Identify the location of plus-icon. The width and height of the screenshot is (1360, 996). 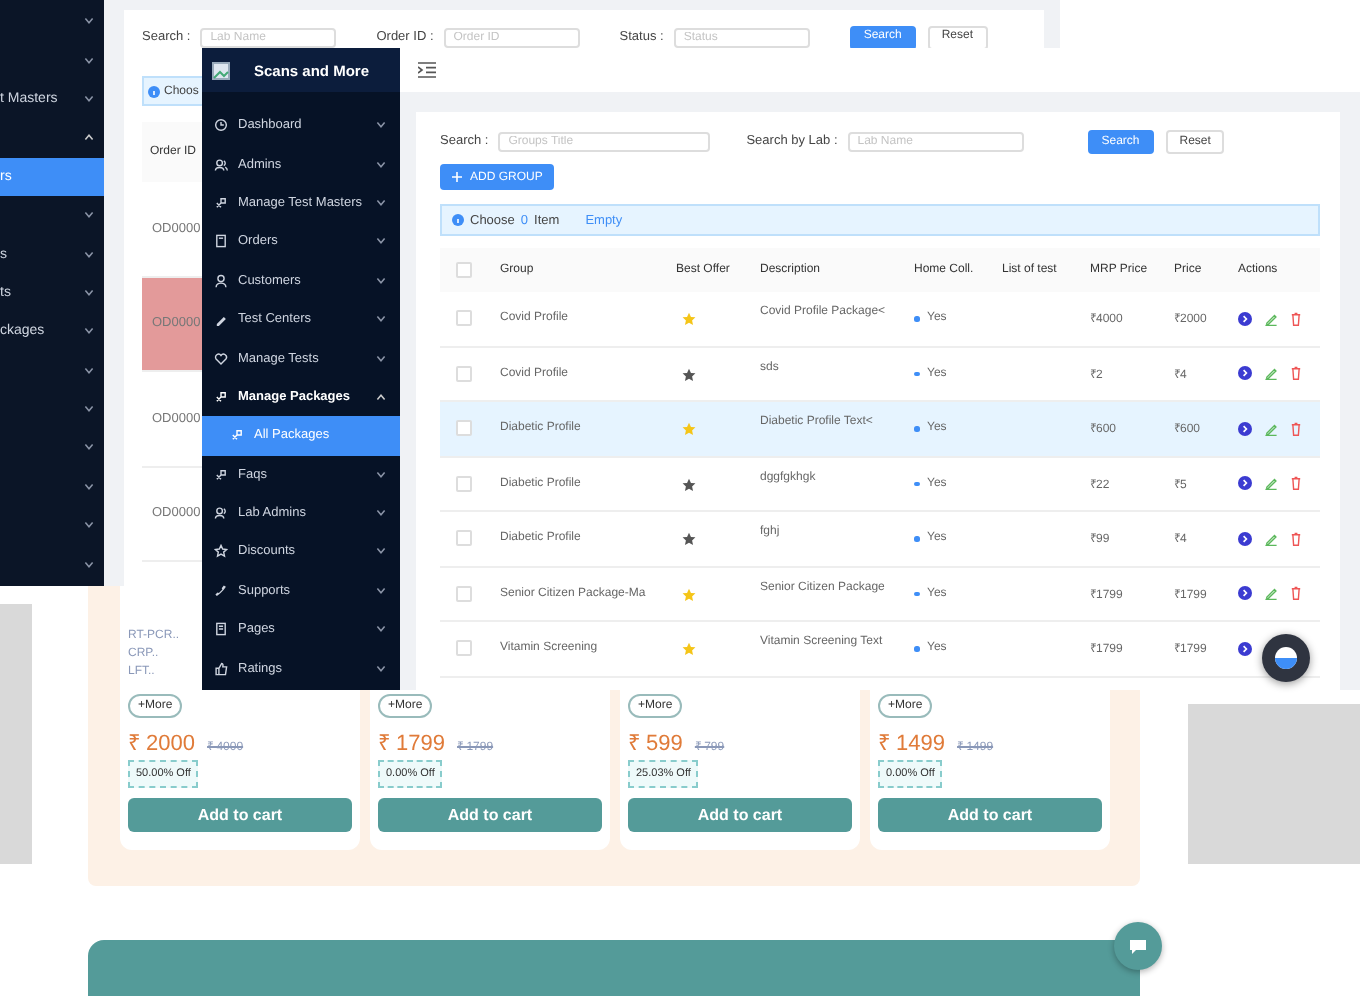
(457, 177).